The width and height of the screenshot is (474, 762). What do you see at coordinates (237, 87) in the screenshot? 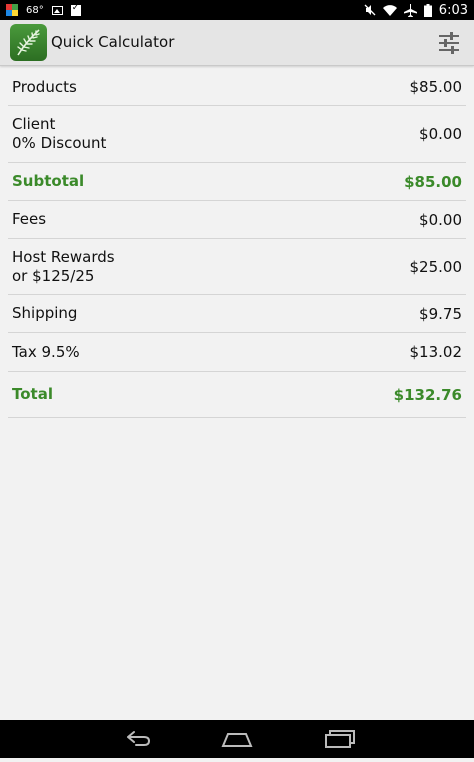
I see `row-products: Products $85.00` at bounding box center [237, 87].